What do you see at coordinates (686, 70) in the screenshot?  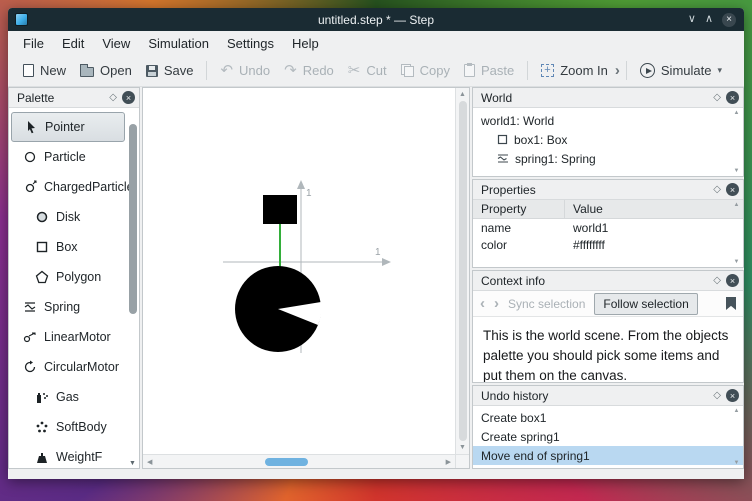 I see `simulate-label: Simulate` at bounding box center [686, 70].